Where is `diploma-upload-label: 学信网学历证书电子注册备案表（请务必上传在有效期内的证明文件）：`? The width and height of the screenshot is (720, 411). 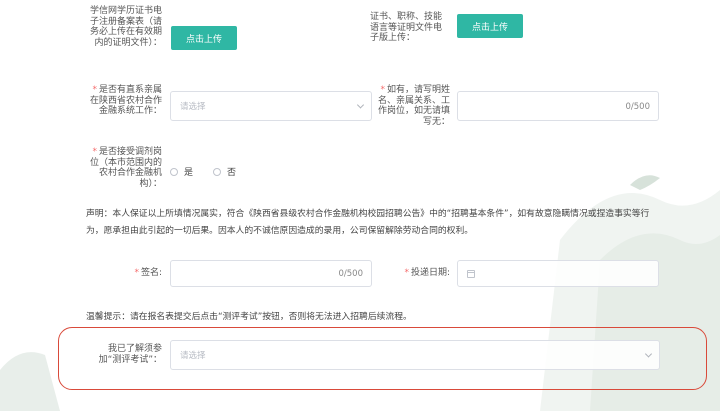 diploma-upload-label: 学信网学历证书电子注册备案表（请务必上传在有效期内的证明文件）： is located at coordinates (125, 27).